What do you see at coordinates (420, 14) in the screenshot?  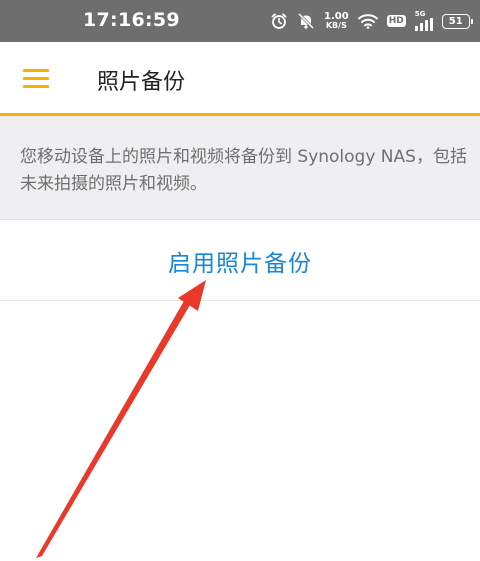 I see `signal-label: 5G` at bounding box center [420, 14].